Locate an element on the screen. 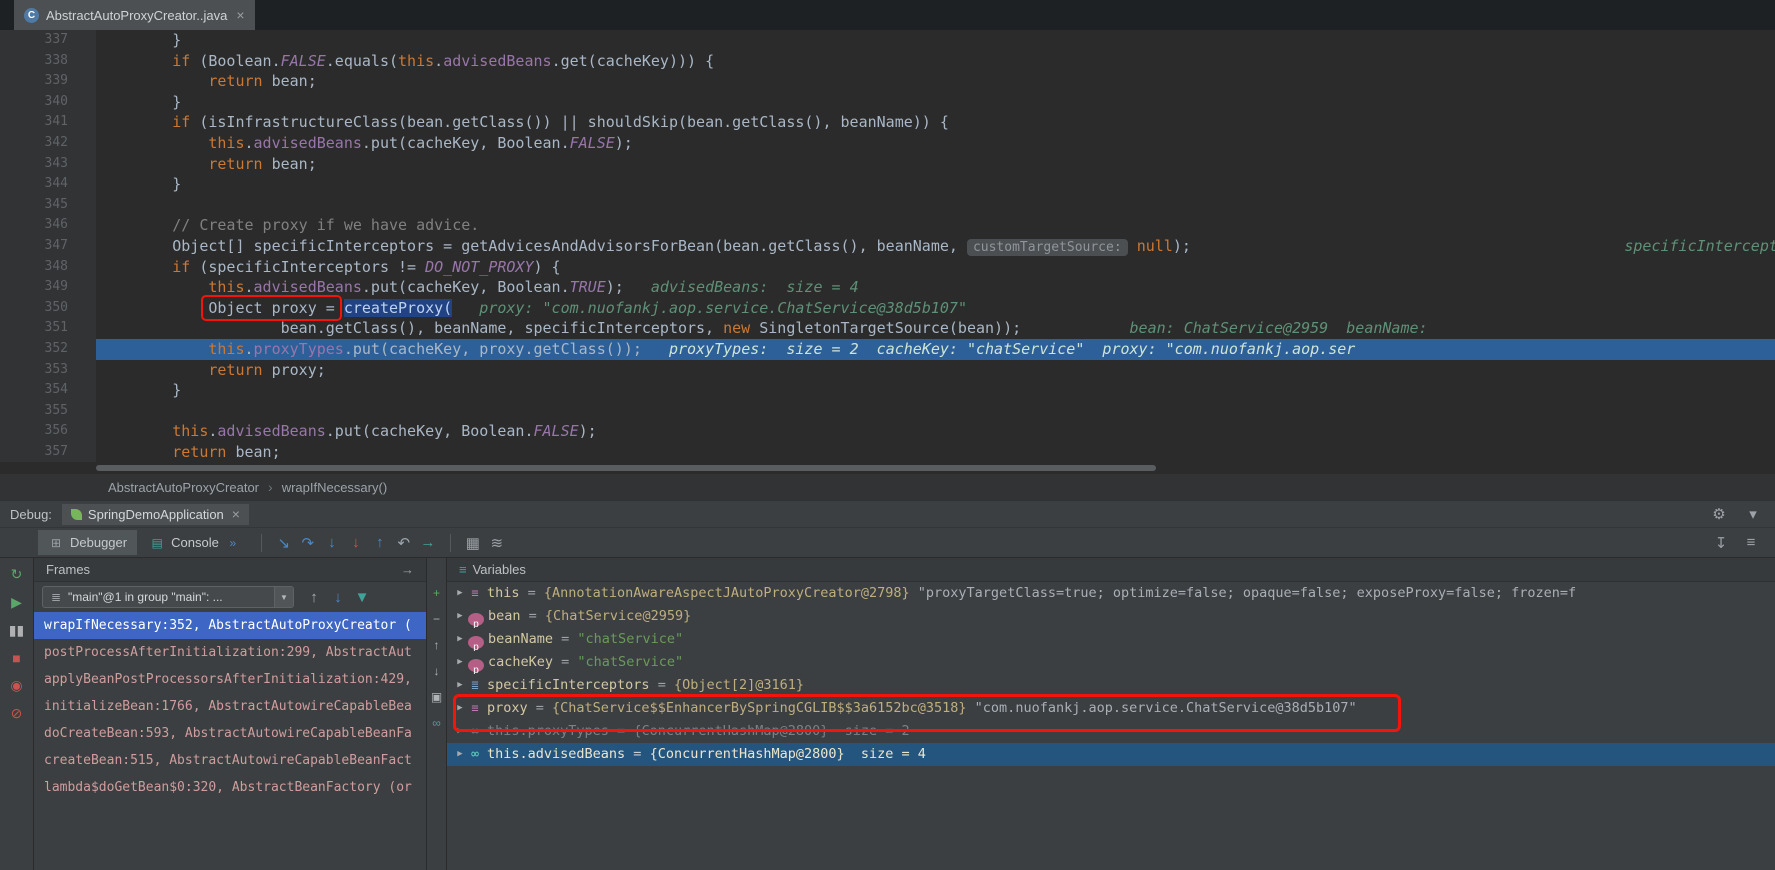  horizontal-scrollbar-track is located at coordinates (887, 468).